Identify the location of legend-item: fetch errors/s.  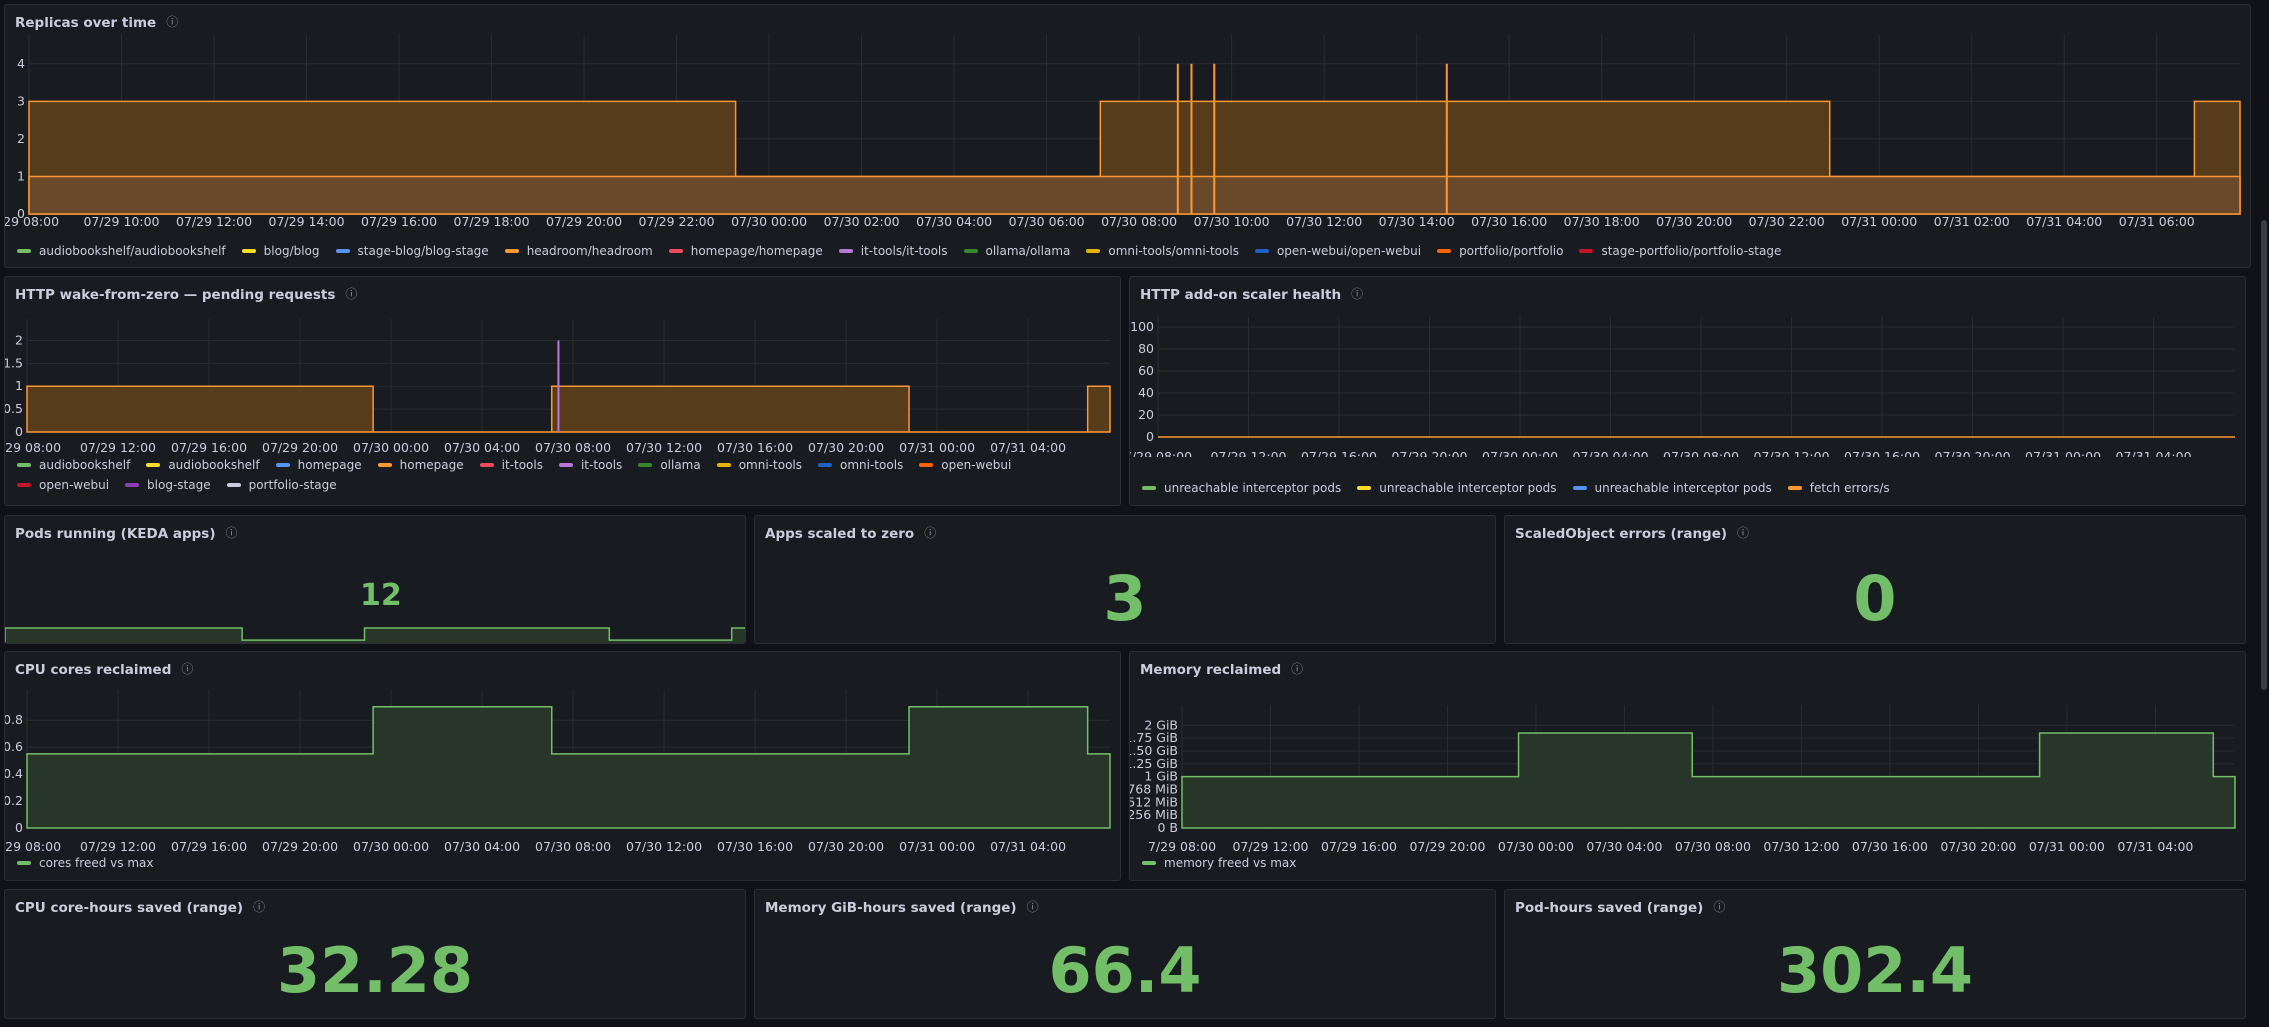
(1838, 488).